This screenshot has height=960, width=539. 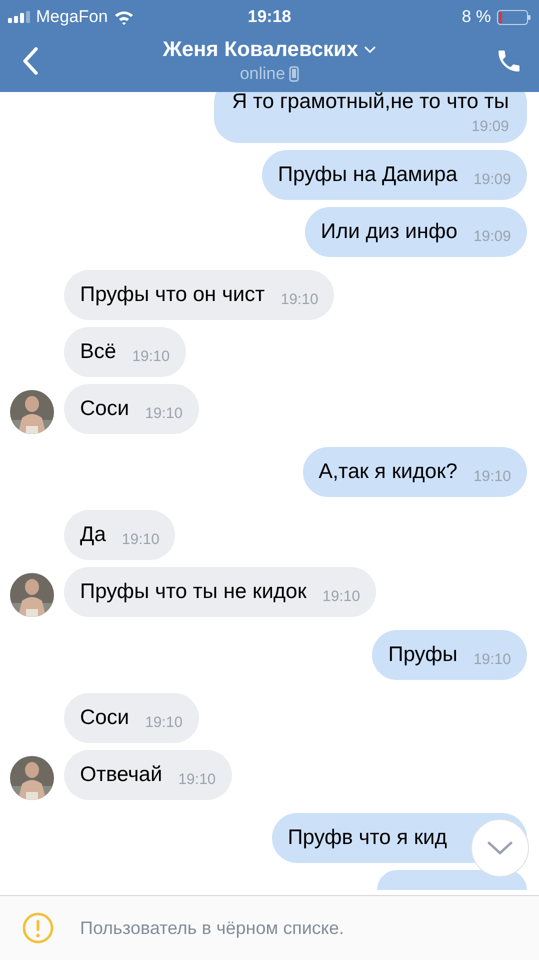 What do you see at coordinates (370, 103) in the screenshot?
I see `message-text: Я то грамотный,не то что ты` at bounding box center [370, 103].